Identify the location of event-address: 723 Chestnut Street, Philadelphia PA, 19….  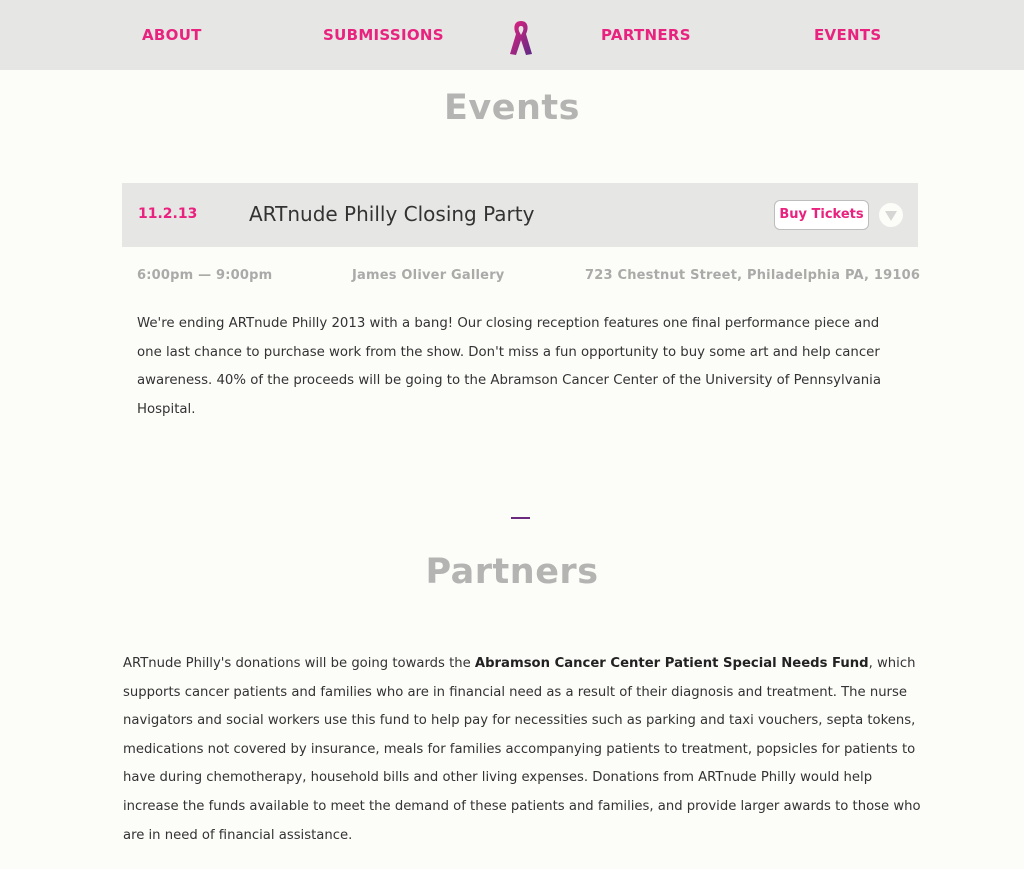
(753, 275).